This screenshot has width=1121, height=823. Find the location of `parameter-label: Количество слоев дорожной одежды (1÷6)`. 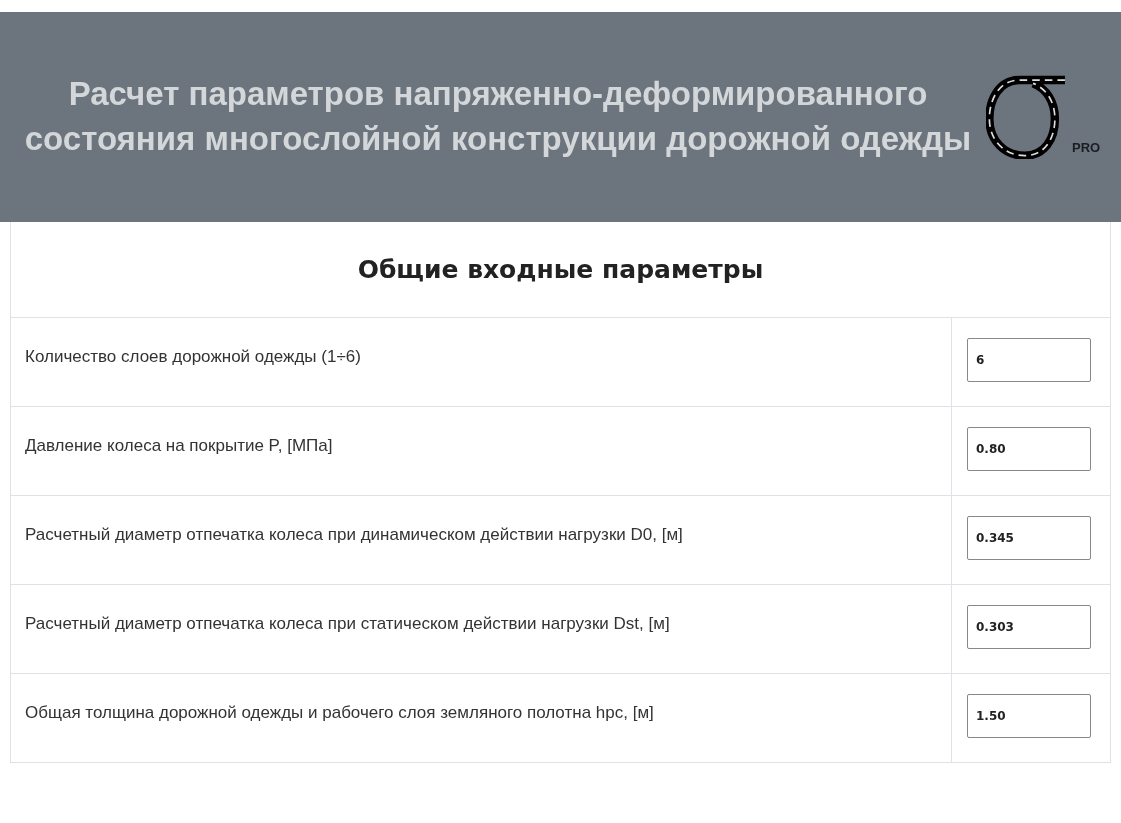

parameter-label: Количество слоев дорожной одежды (1÷6) is located at coordinates (193, 357).